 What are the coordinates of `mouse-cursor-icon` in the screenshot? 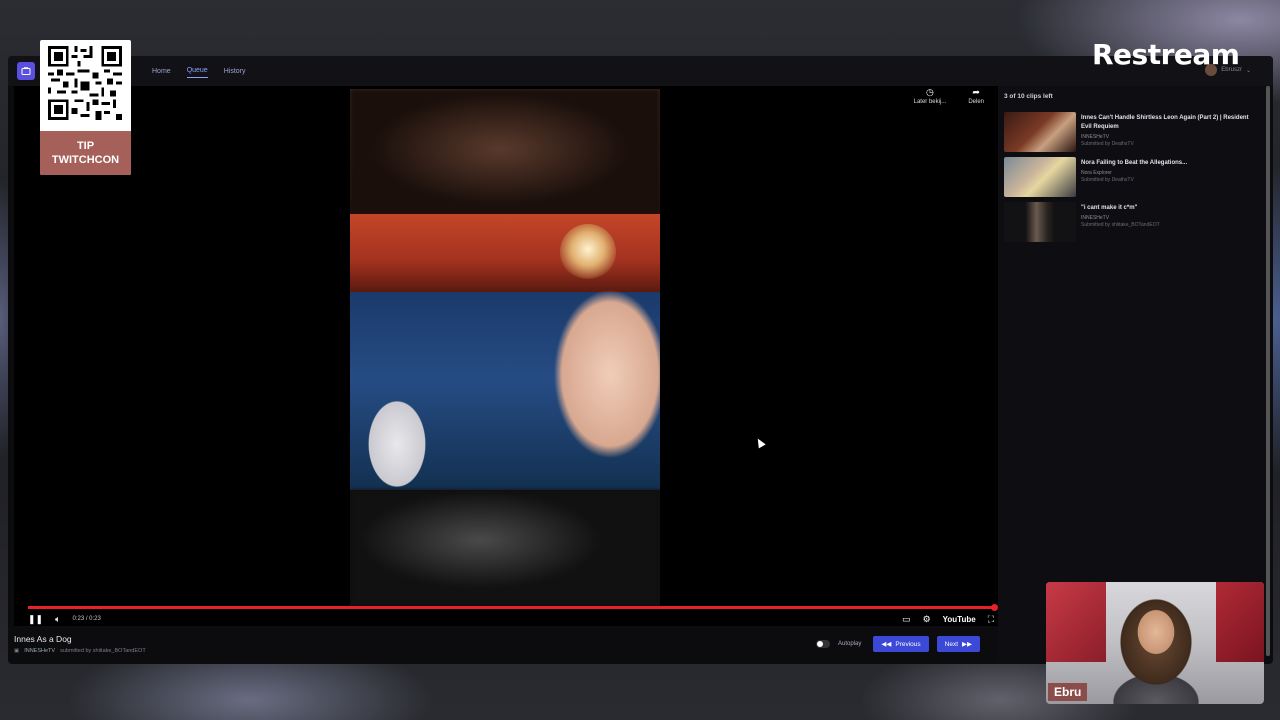 It's located at (760, 442).